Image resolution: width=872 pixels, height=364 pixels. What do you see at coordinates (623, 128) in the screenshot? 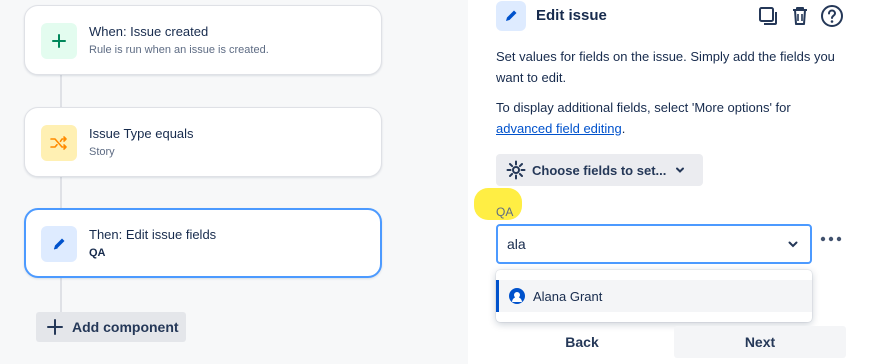
I see `description-suffix: .` at bounding box center [623, 128].